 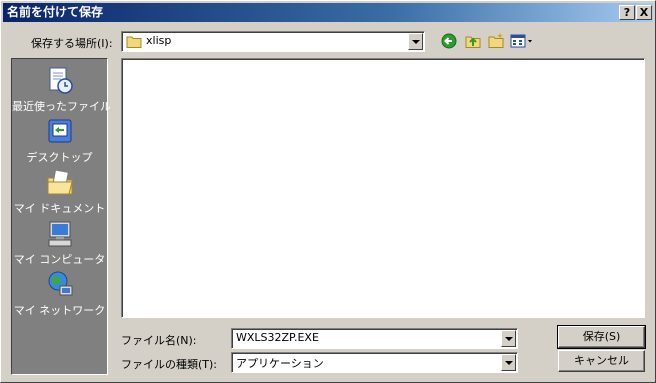 What do you see at coordinates (473, 41) in the screenshot?
I see `up-folder-icon` at bounding box center [473, 41].